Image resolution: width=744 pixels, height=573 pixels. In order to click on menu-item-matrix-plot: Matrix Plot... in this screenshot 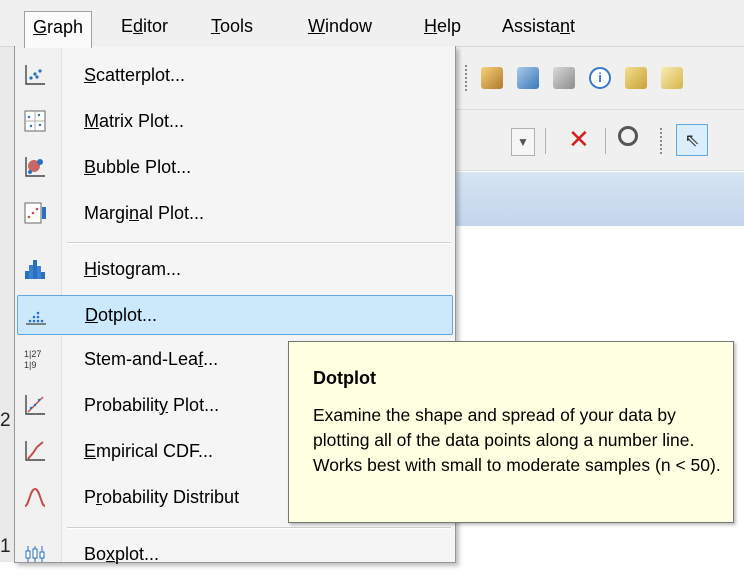, I will do `click(234, 121)`.